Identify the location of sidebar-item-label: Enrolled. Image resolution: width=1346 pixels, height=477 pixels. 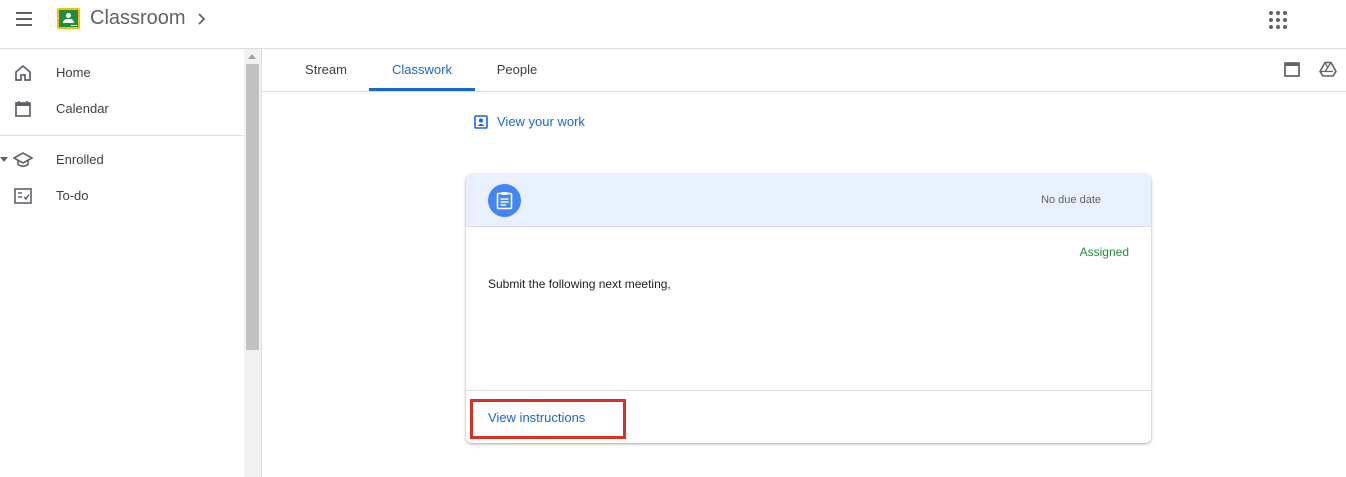
(80, 159).